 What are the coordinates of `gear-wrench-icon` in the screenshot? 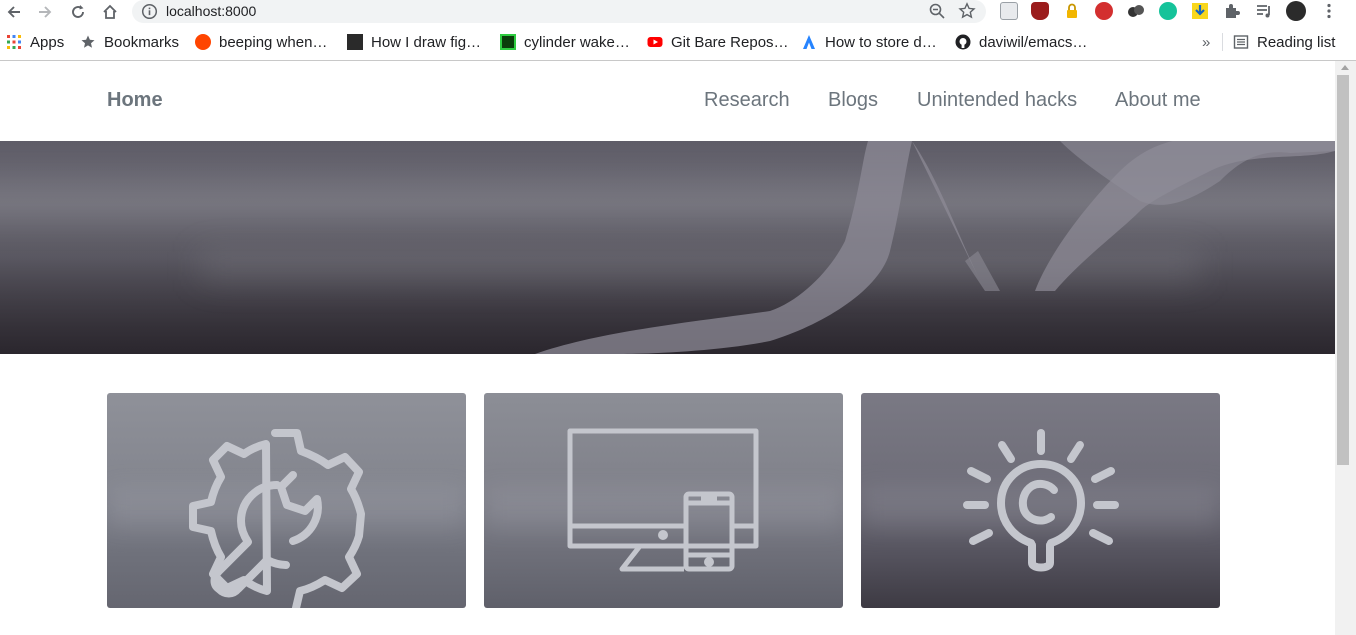 It's located at (277, 518).